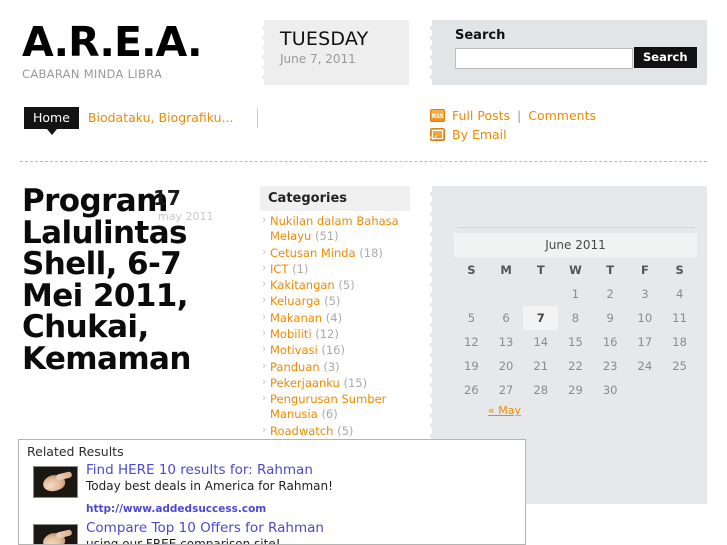 The image size is (727, 545). I want to click on calendar-day: 26, so click(471, 390).